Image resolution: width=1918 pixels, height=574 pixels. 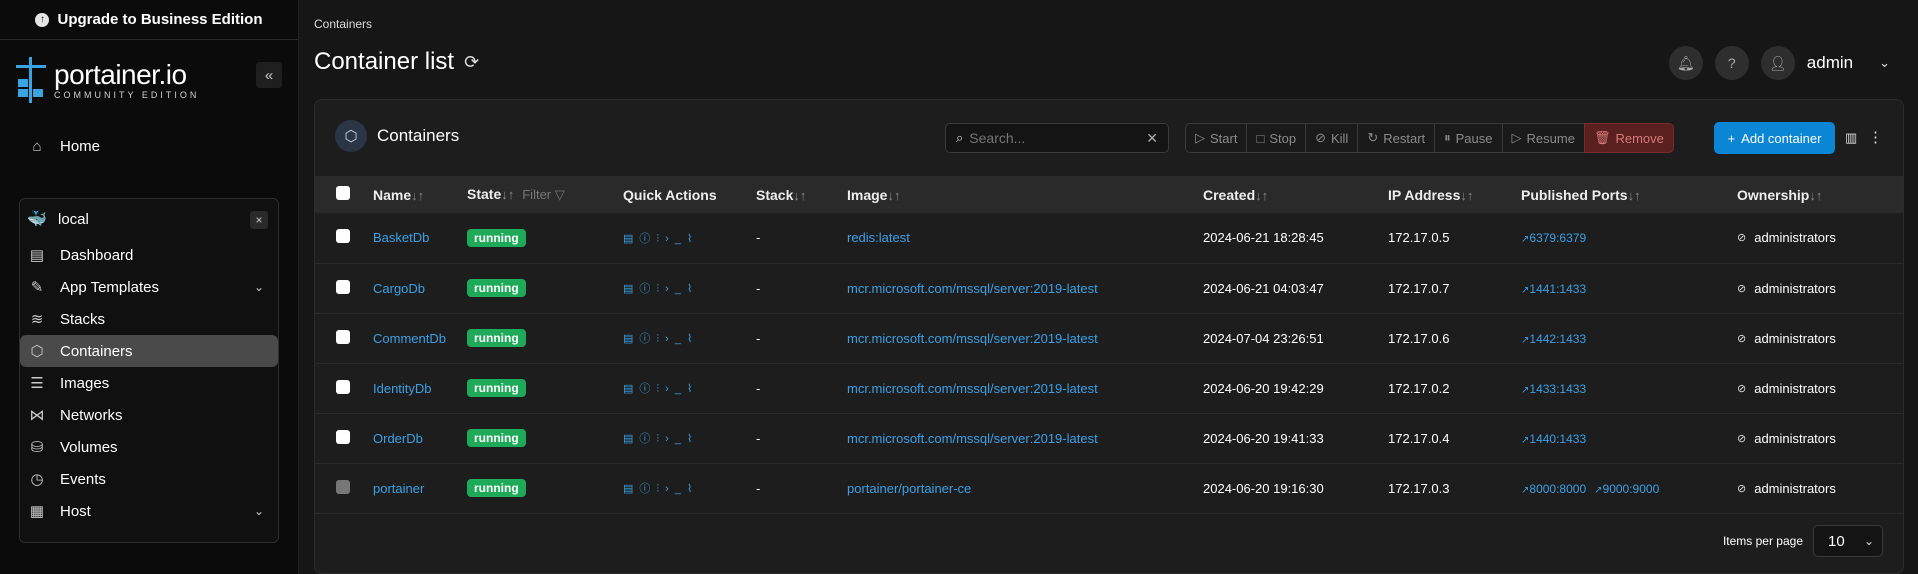 What do you see at coordinates (1628, 138) in the screenshot?
I see `remove-button: 🗑 Remove` at bounding box center [1628, 138].